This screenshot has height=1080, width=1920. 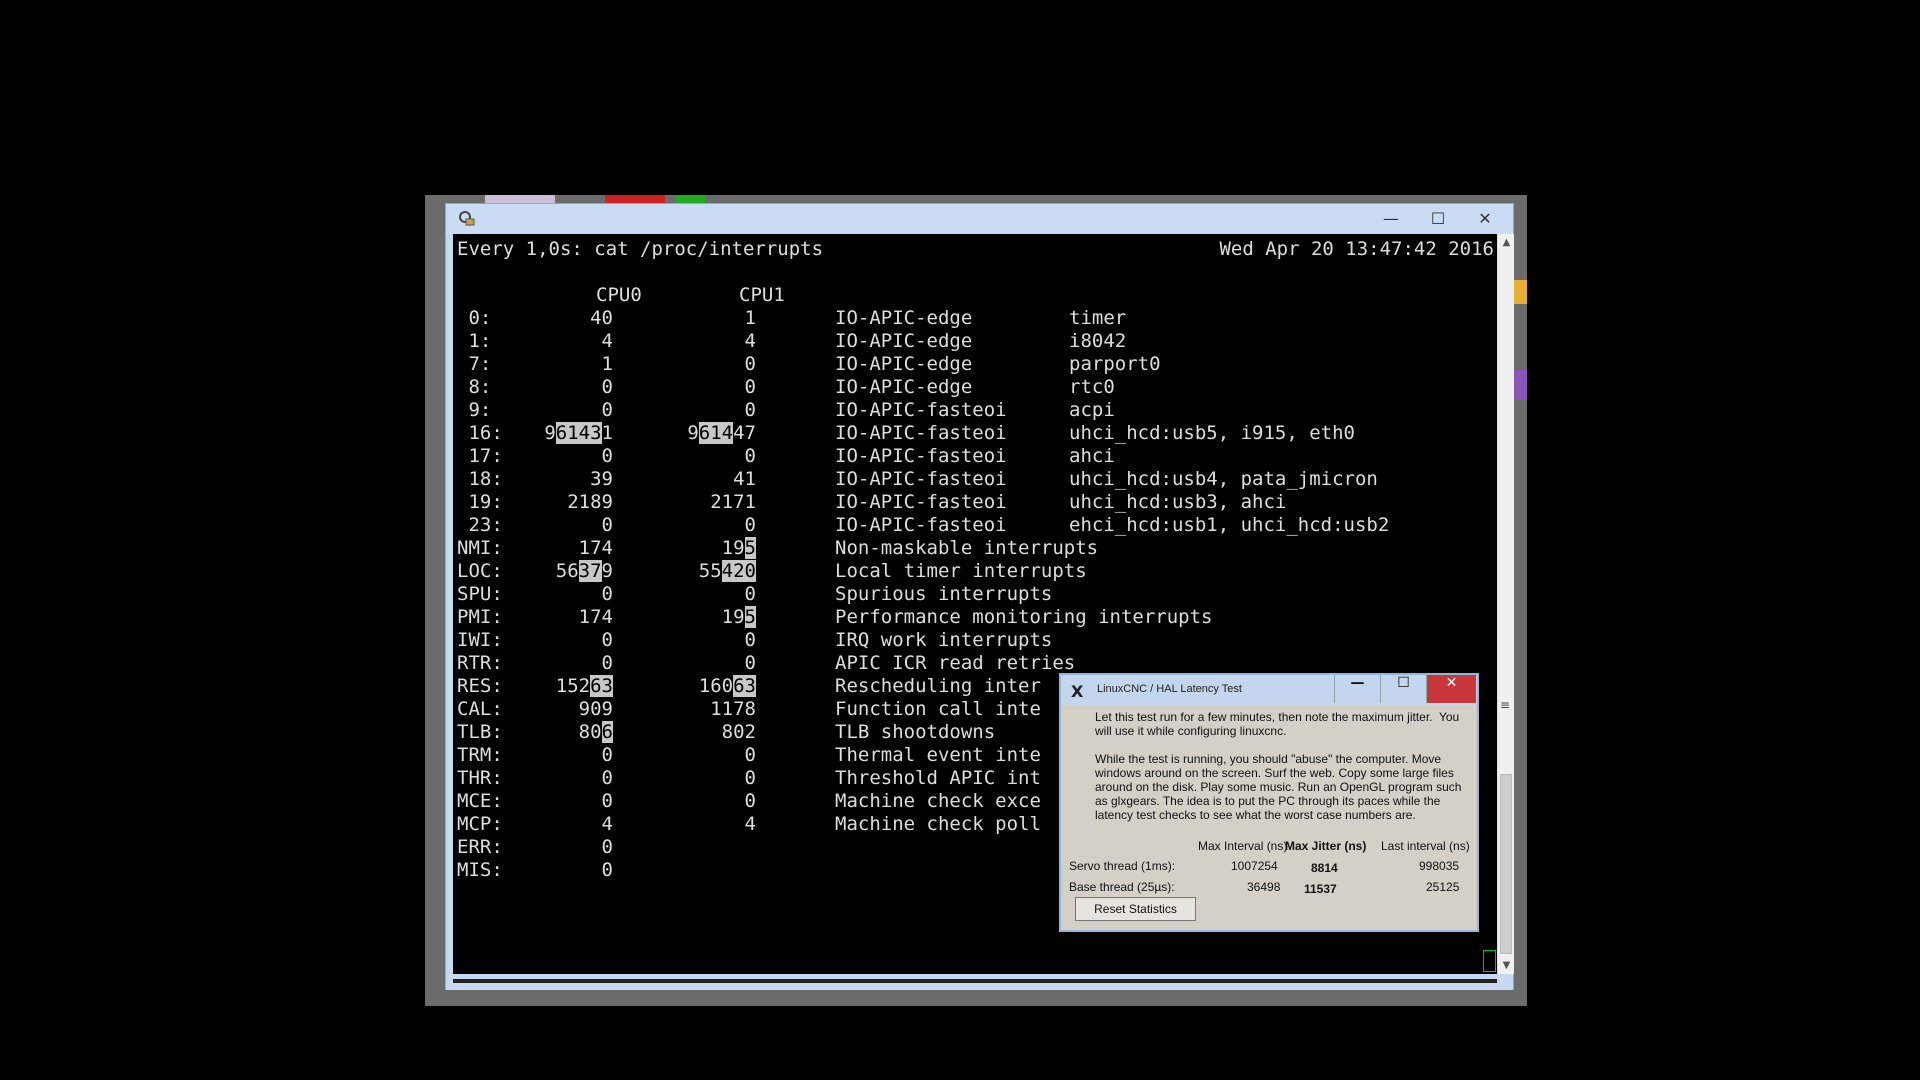 What do you see at coordinates (1212, 433) in the screenshot?
I see `irq-device: uhci_hcd:usb5, i915, eth0` at bounding box center [1212, 433].